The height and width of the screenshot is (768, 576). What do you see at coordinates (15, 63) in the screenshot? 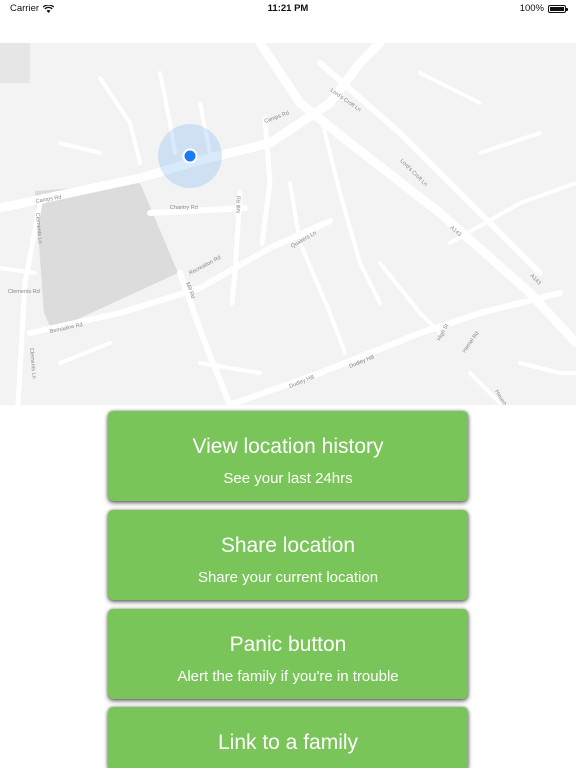
I see `block-area` at bounding box center [15, 63].